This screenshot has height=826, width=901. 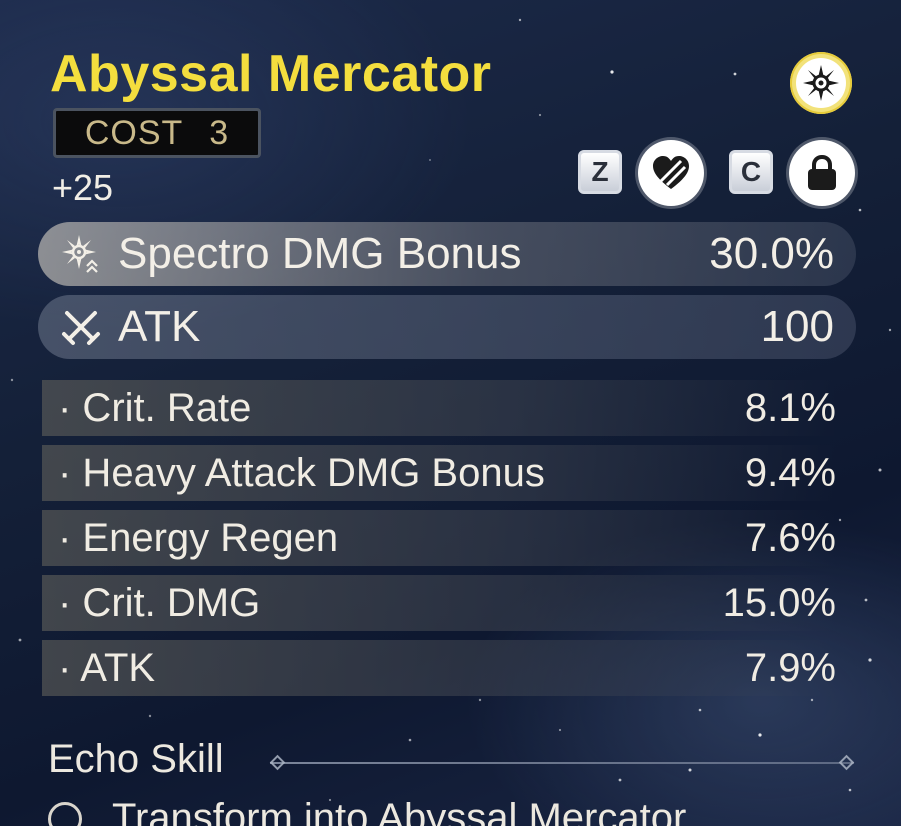 I want to click on sub-stat-row: · Heavy Attack DMG Bonus 9.4%, so click(x=439, y=473).